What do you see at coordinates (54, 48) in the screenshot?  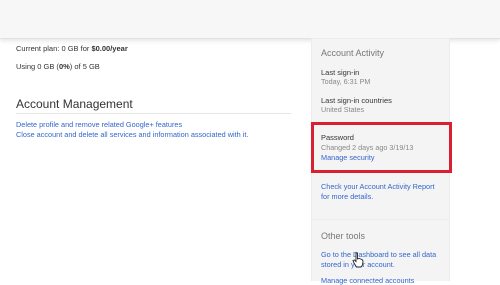 I see `current-plan-prefix: Current plan: 0 GB for` at bounding box center [54, 48].